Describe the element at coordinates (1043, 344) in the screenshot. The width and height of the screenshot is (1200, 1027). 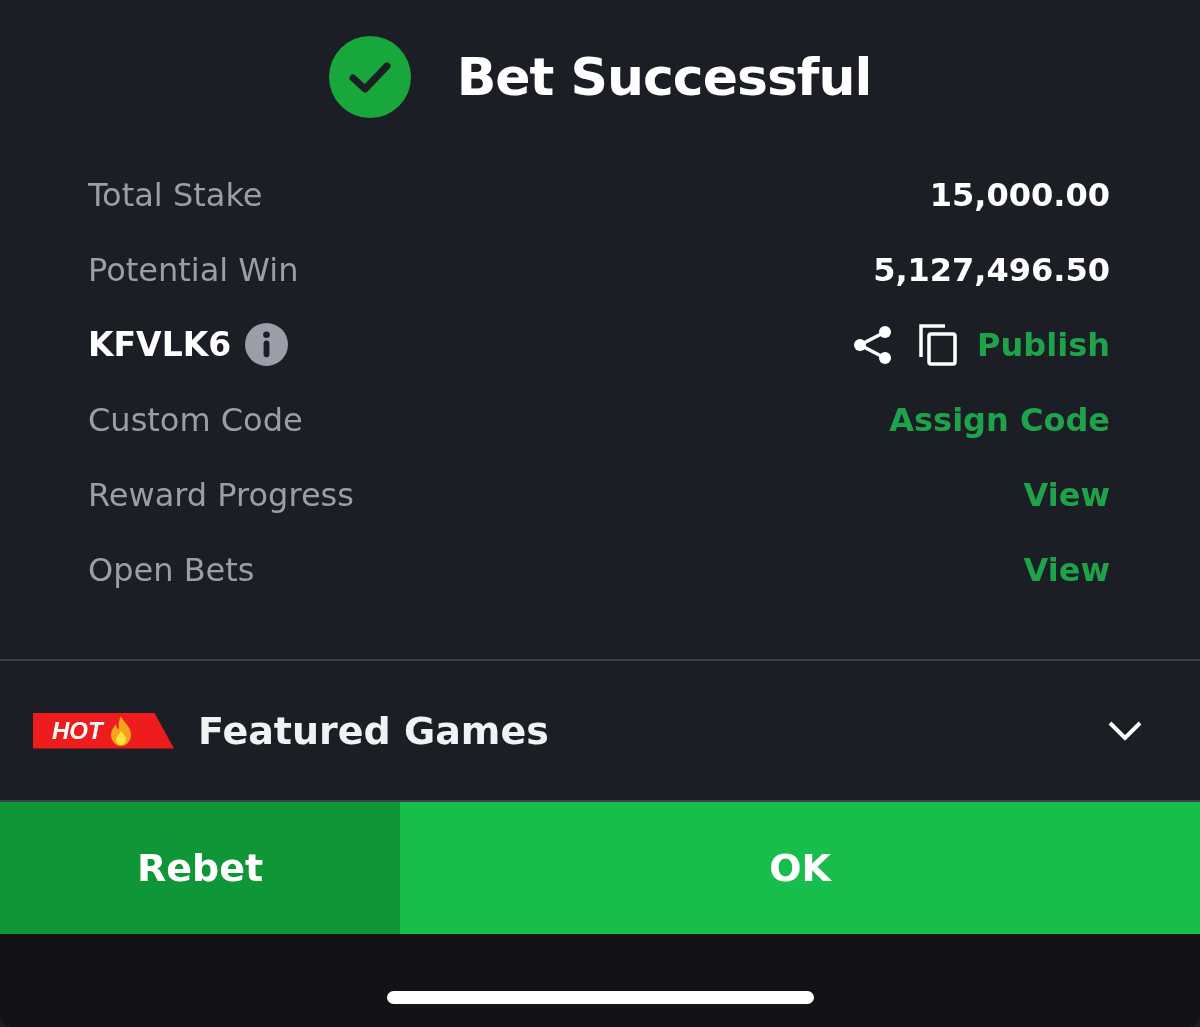
I see `publish-link: Publish` at that location.